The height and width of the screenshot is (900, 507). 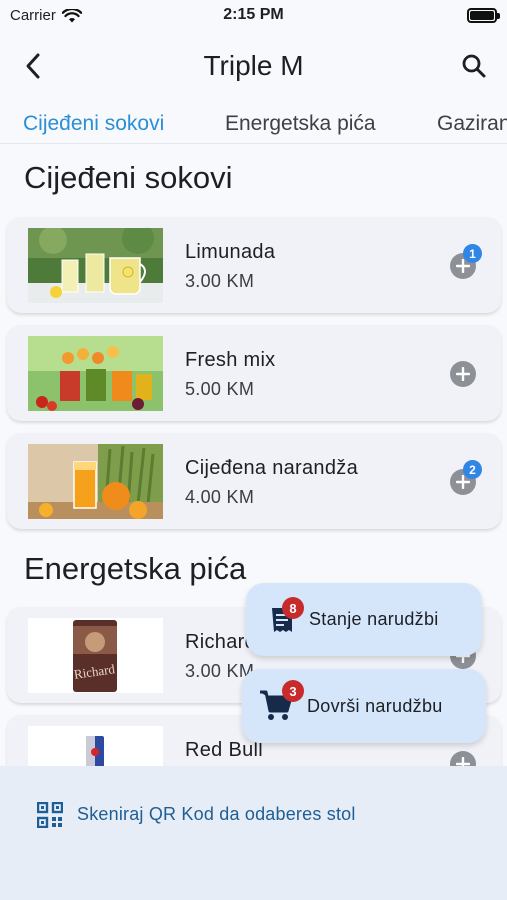 I want to click on finish-order-button: 3 Dovrši narudžbu, so click(x=364, y=706).